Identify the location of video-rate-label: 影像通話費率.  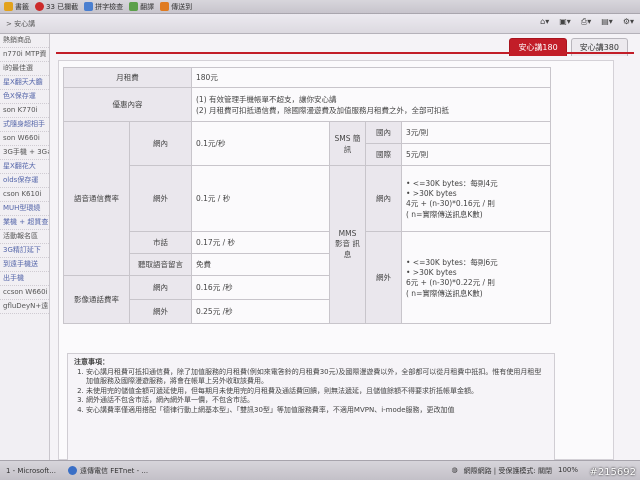
(96, 299).